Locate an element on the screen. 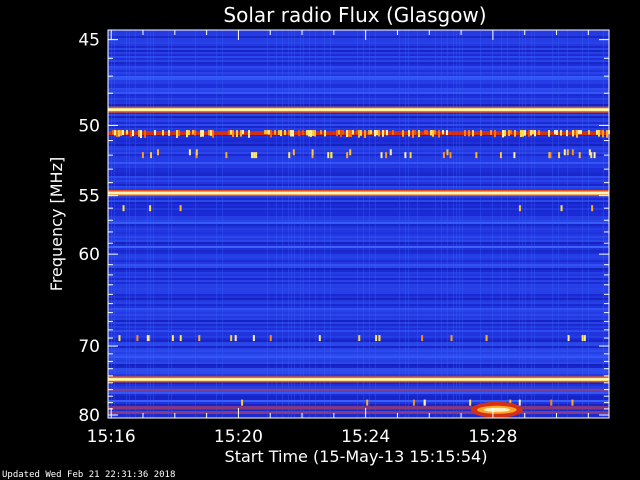 The width and height of the screenshot is (640, 480). chart-title: Solar radio Flux (Glasgow) is located at coordinates (354, 15).